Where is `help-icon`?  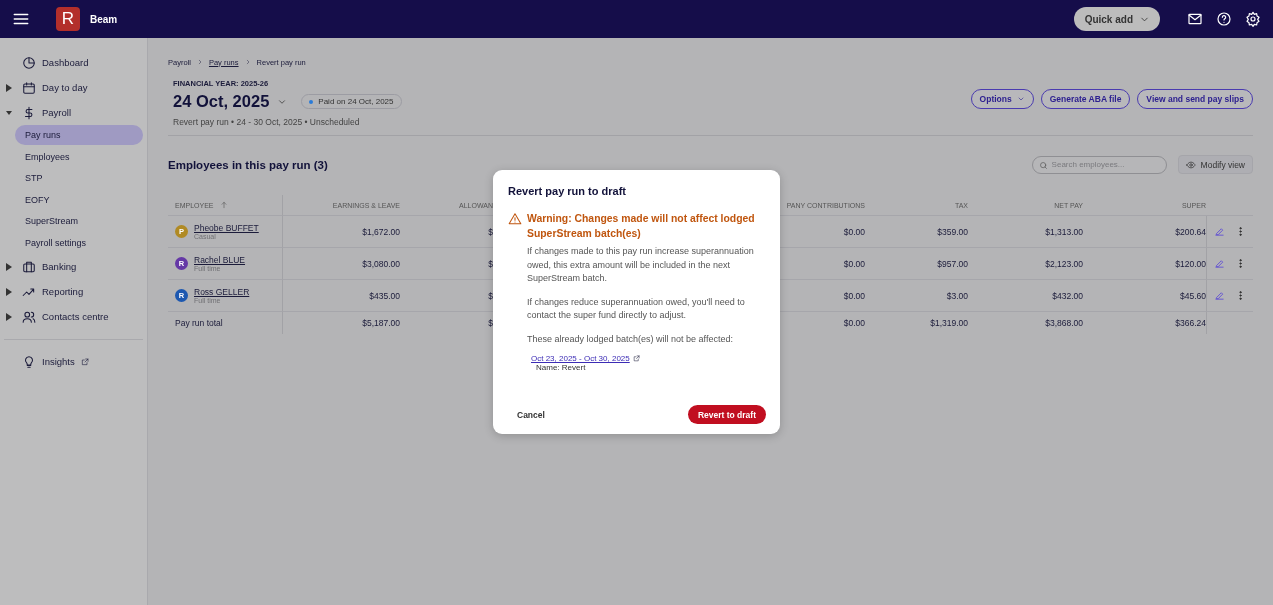
help-icon is located at coordinates (1224, 19).